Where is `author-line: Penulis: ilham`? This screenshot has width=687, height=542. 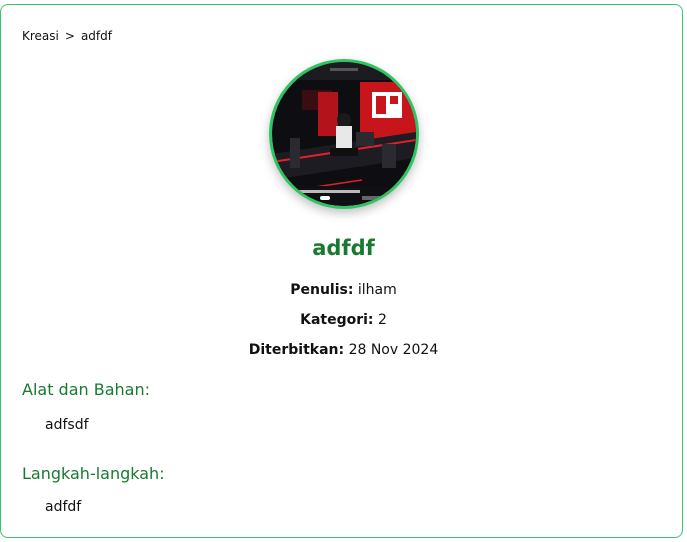
author-line: Penulis: ilham is located at coordinates (343, 290).